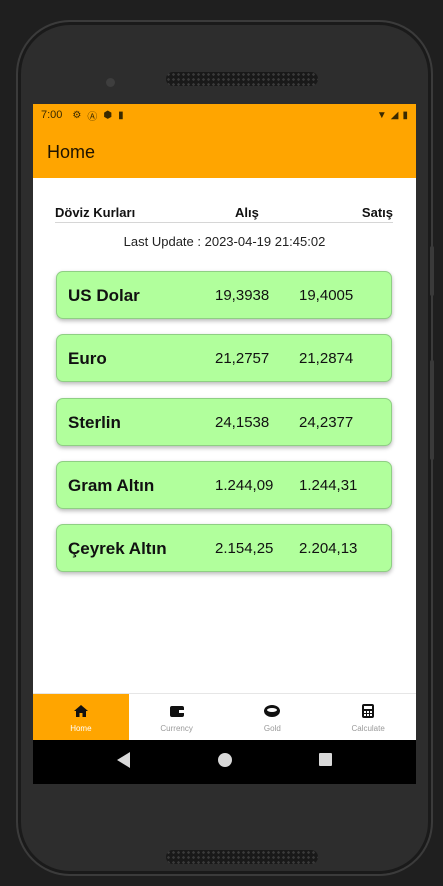 The width and height of the screenshot is (443, 886). I want to click on sd-card-icon: ▮, so click(121, 115).